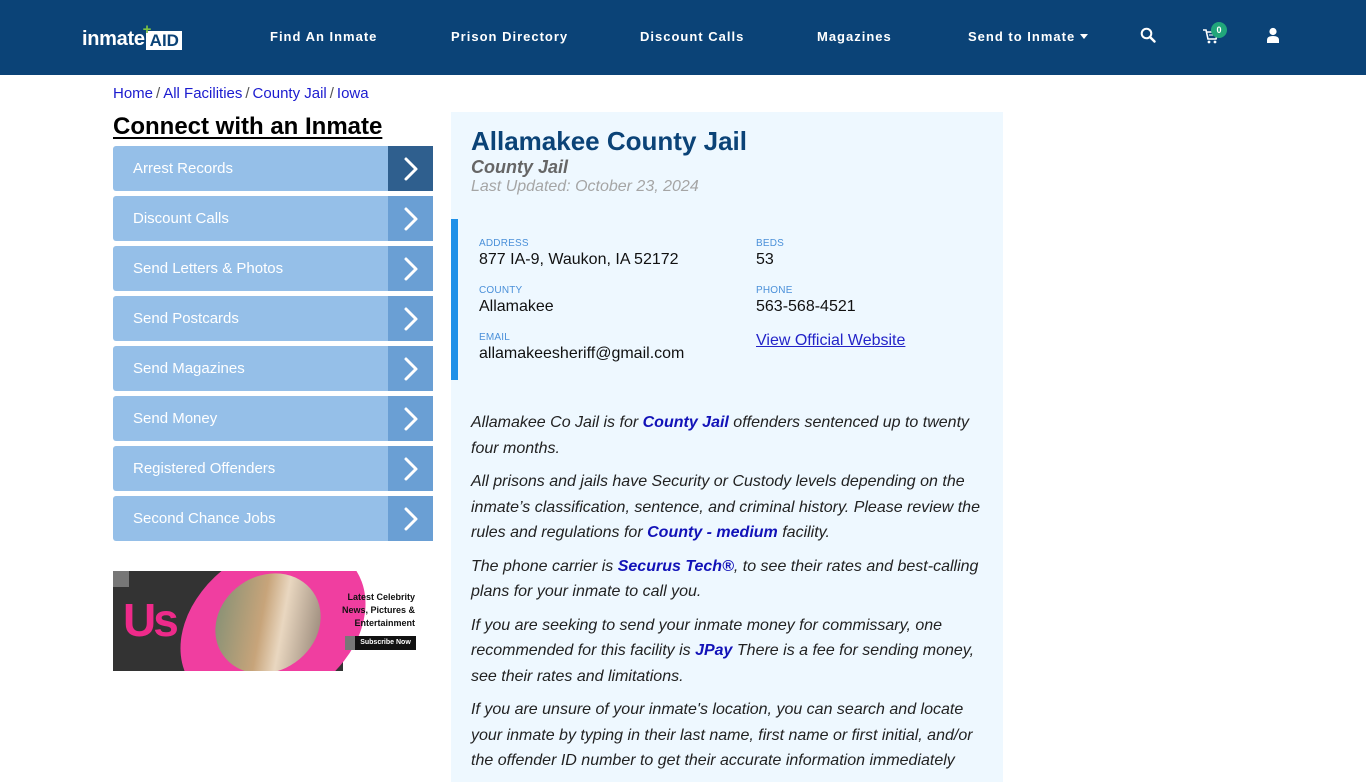 This screenshot has height=782, width=1366. Describe the element at coordinates (133, 93) in the screenshot. I see `breadcrumb-home: Home` at that location.